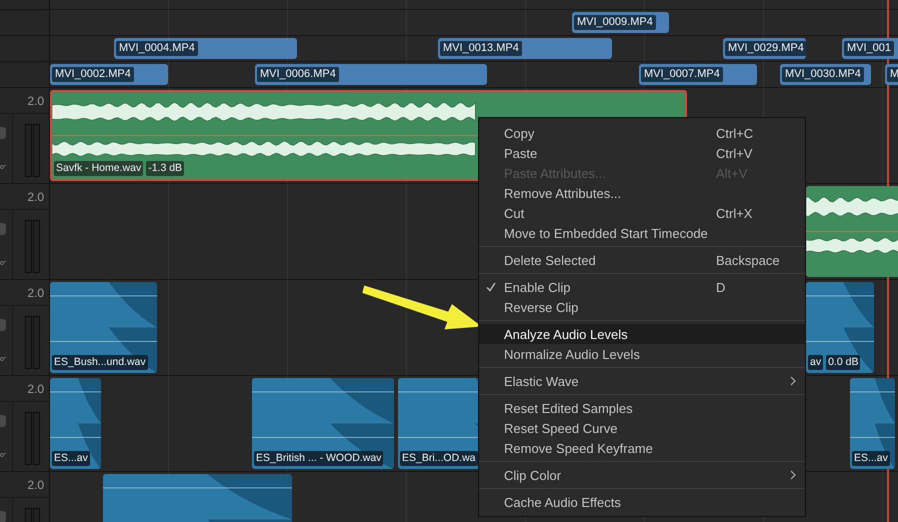  Describe the element at coordinates (157, 48) in the screenshot. I see `clip-name: MVI_0004.MP4` at that location.